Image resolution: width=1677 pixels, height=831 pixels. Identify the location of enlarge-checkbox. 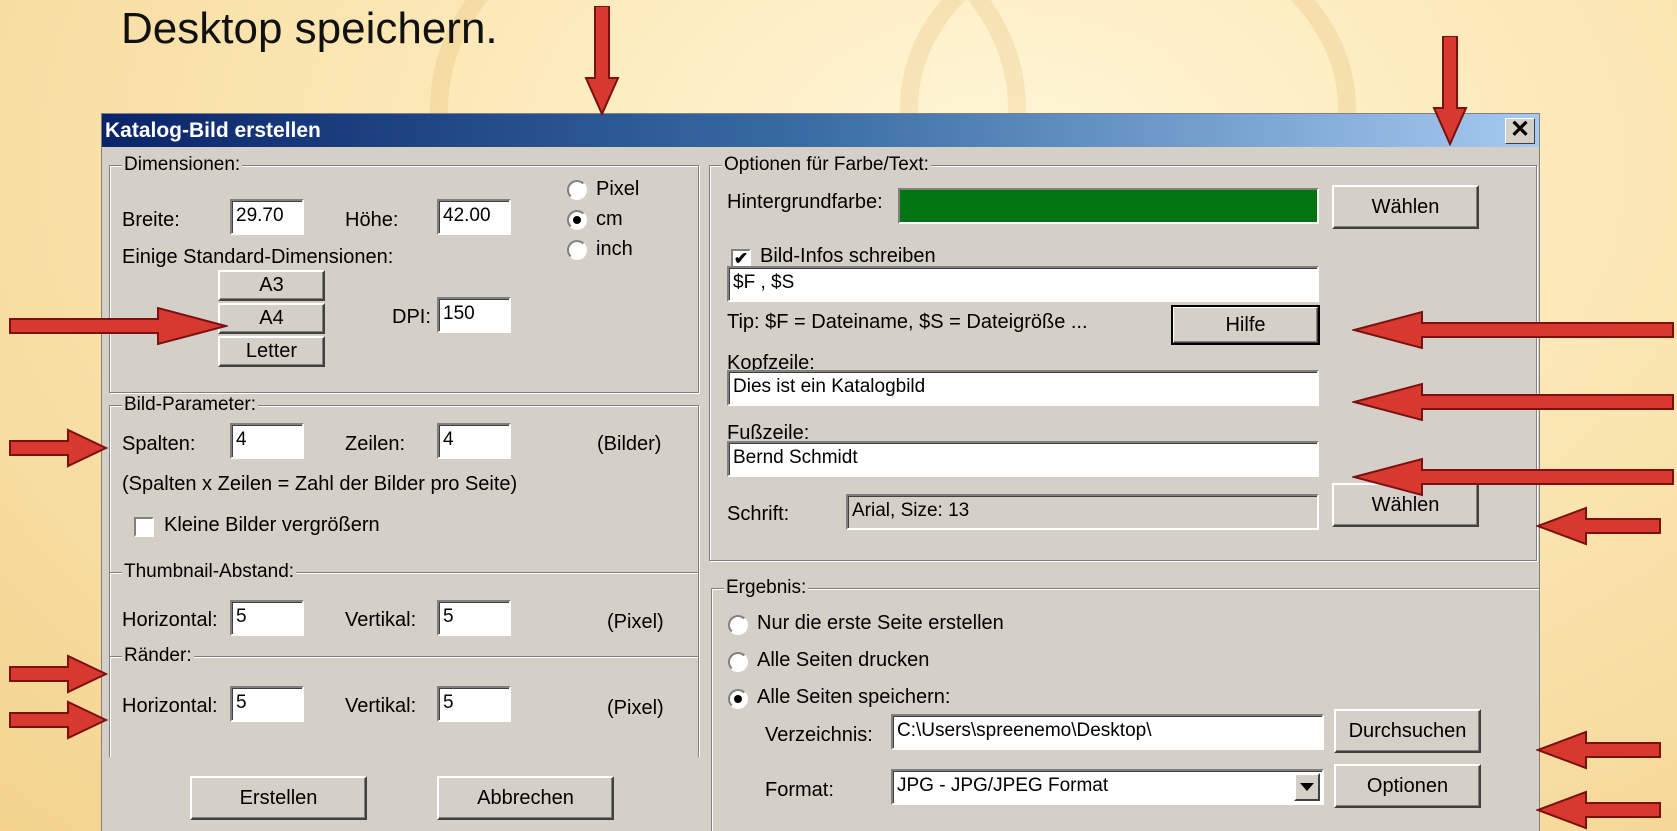
(144, 527).